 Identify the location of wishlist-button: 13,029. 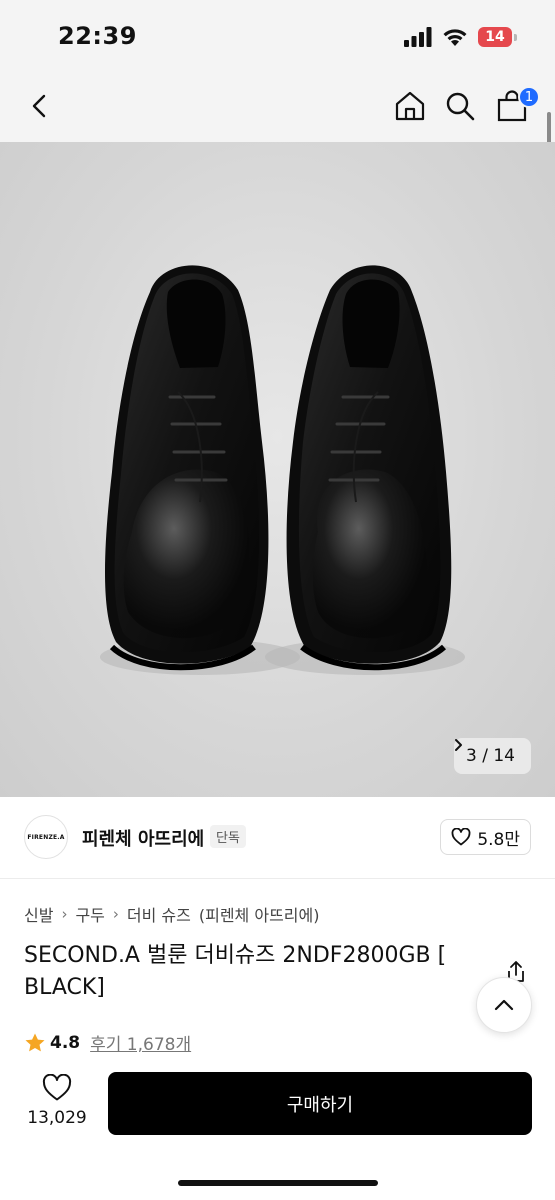
(57, 1106).